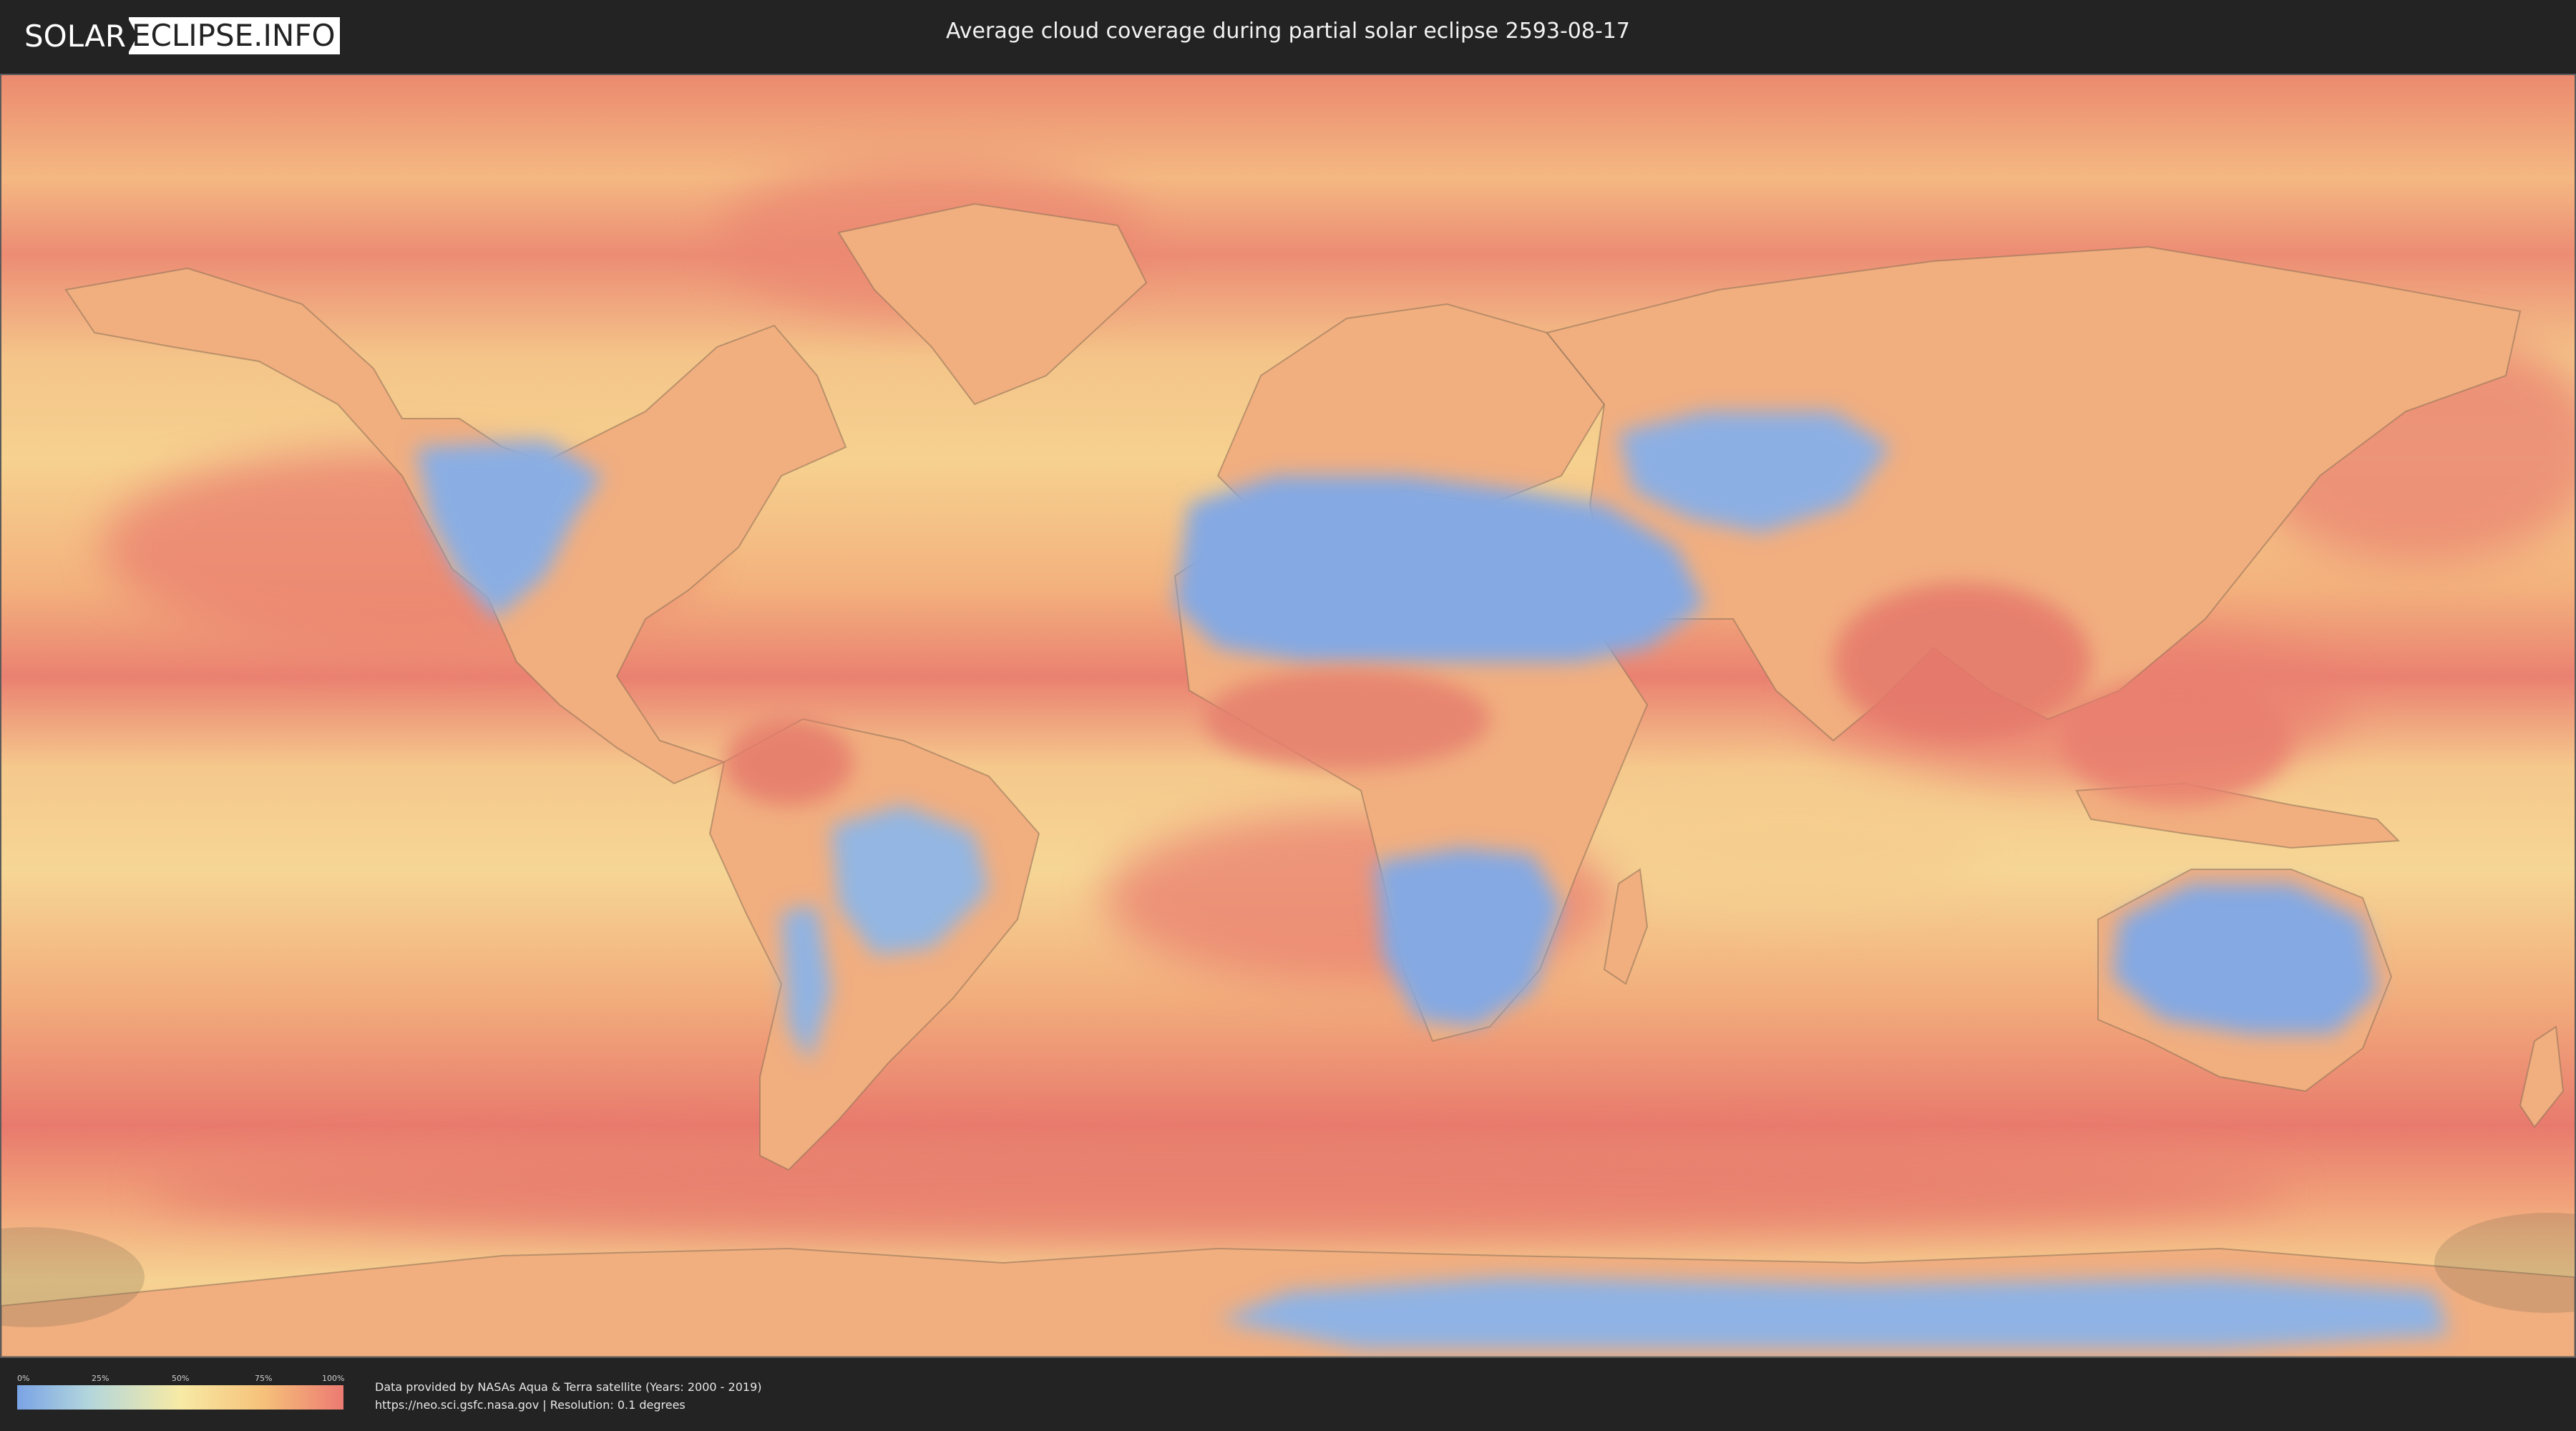 This screenshot has height=1431, width=2576. Describe the element at coordinates (100, 1378) in the screenshot. I see `legend-tick-25: 25%` at that location.